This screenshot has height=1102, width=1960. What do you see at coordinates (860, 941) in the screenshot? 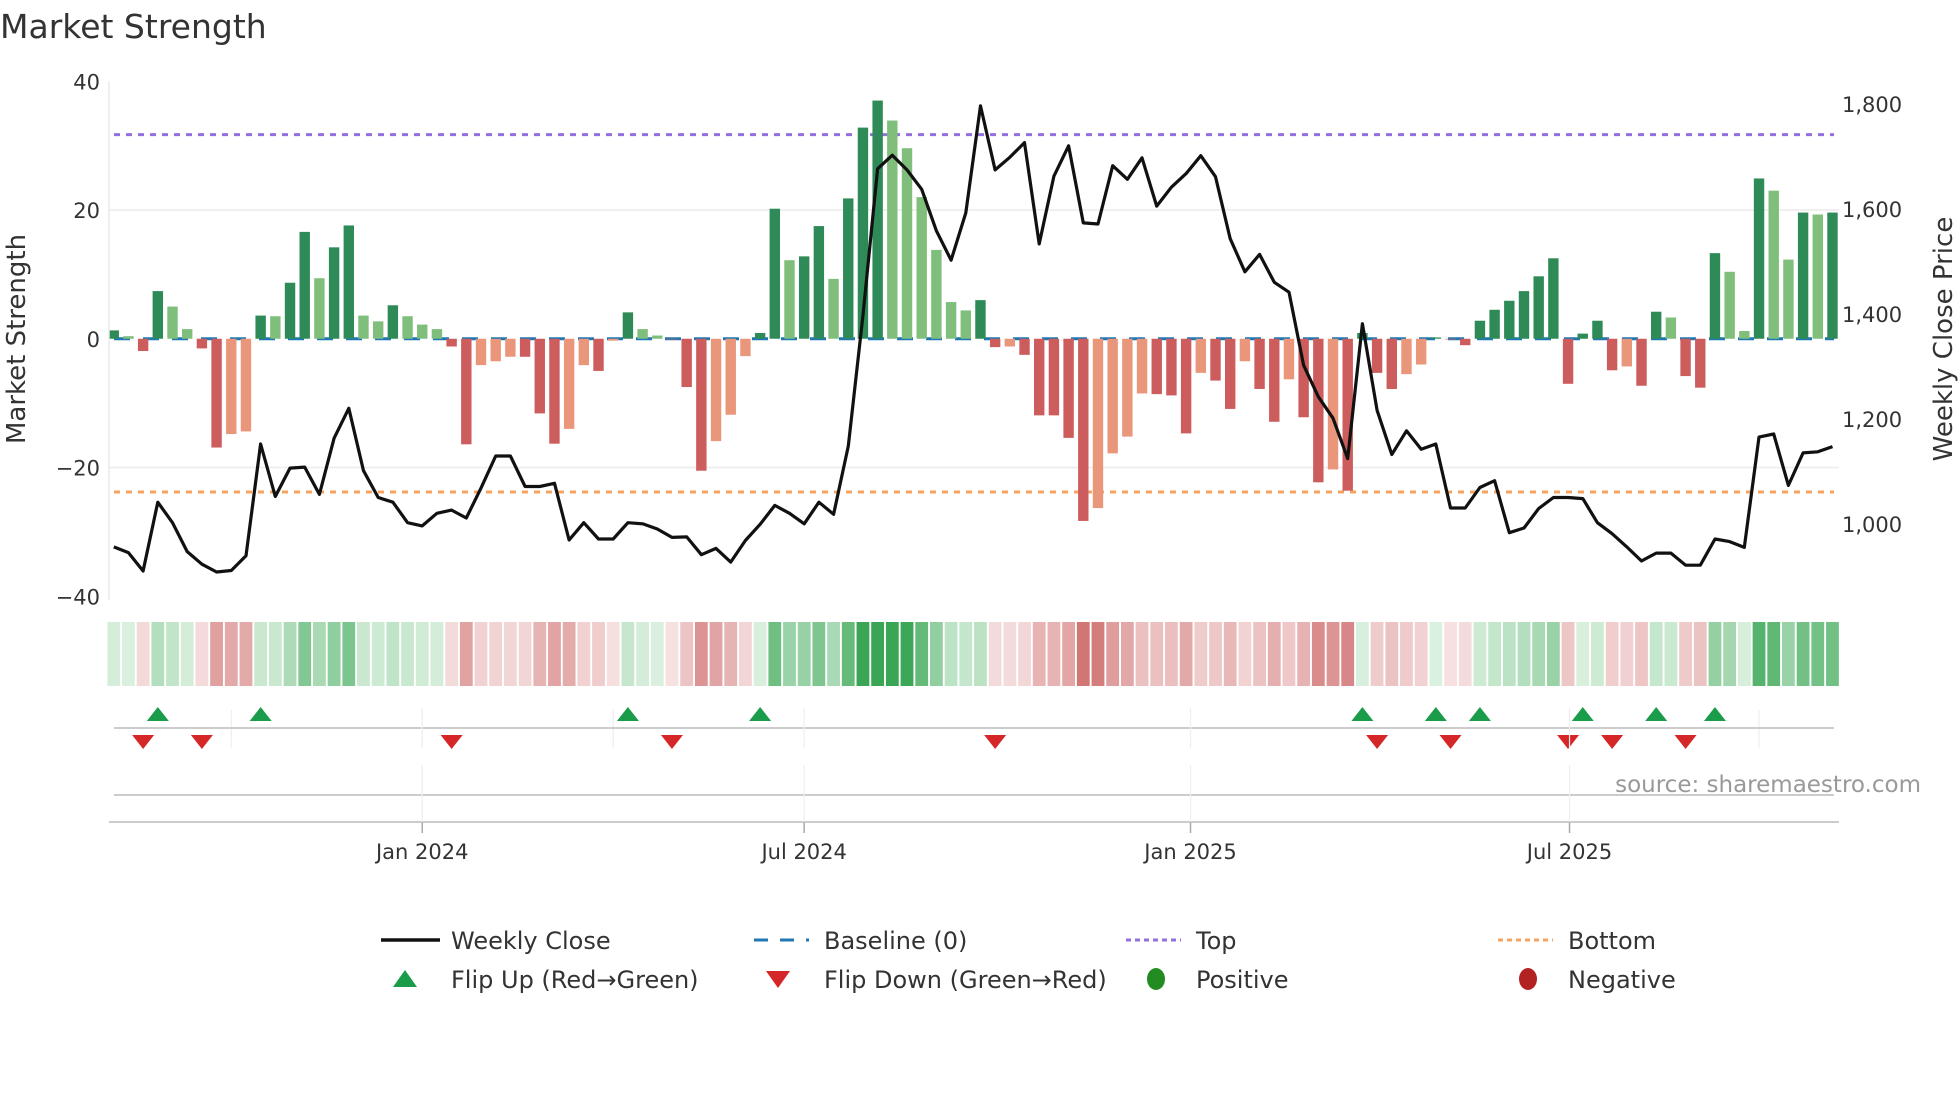
I see `legend-item: Baseline (0)` at bounding box center [860, 941].